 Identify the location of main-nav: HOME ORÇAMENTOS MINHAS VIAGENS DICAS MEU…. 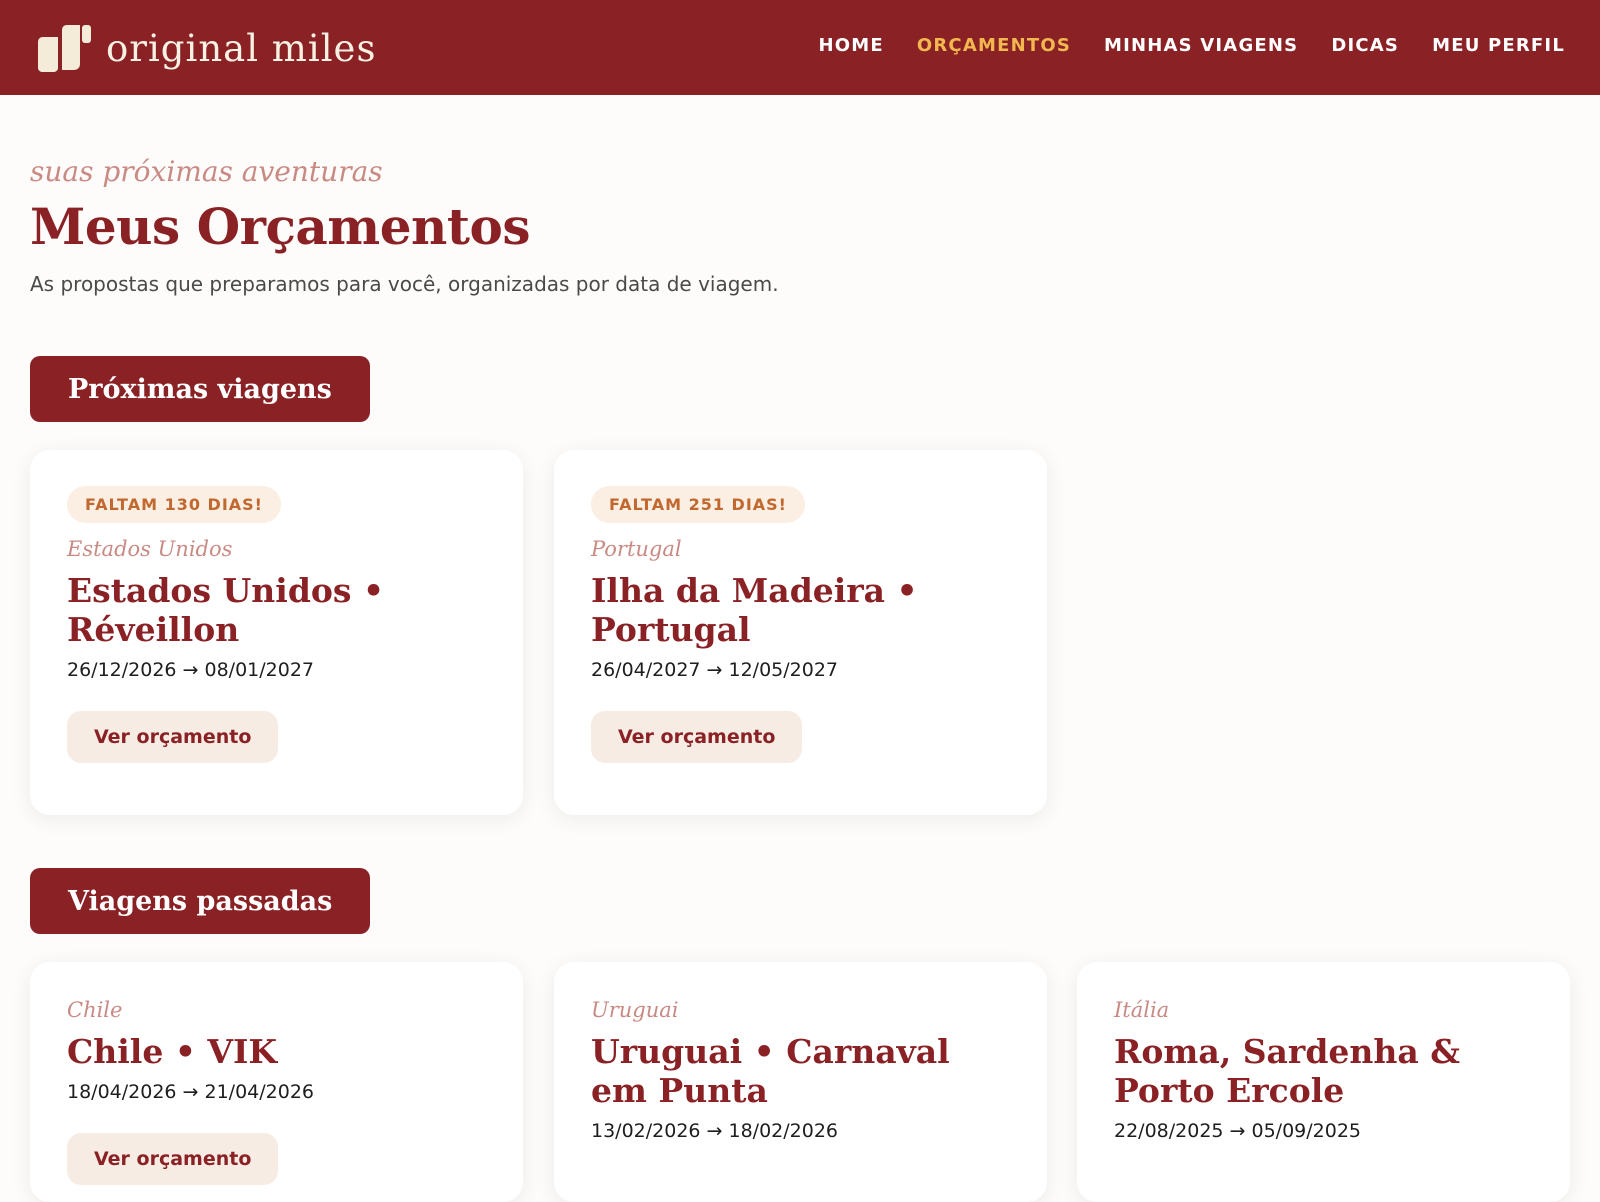
(1191, 45).